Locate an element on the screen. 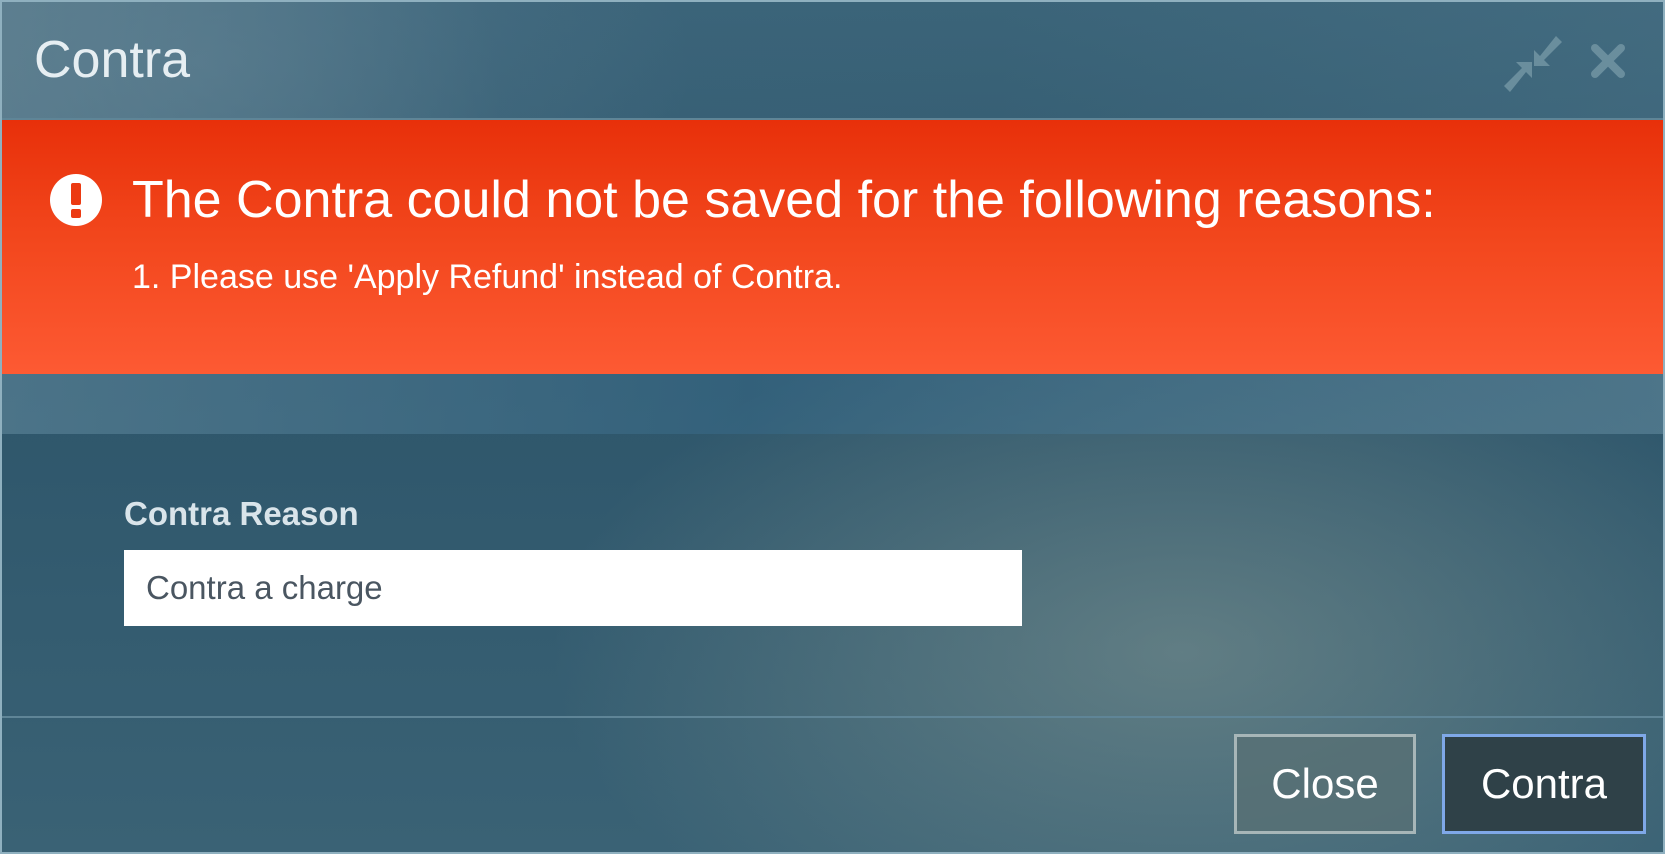  close-button: Close is located at coordinates (1325, 784).